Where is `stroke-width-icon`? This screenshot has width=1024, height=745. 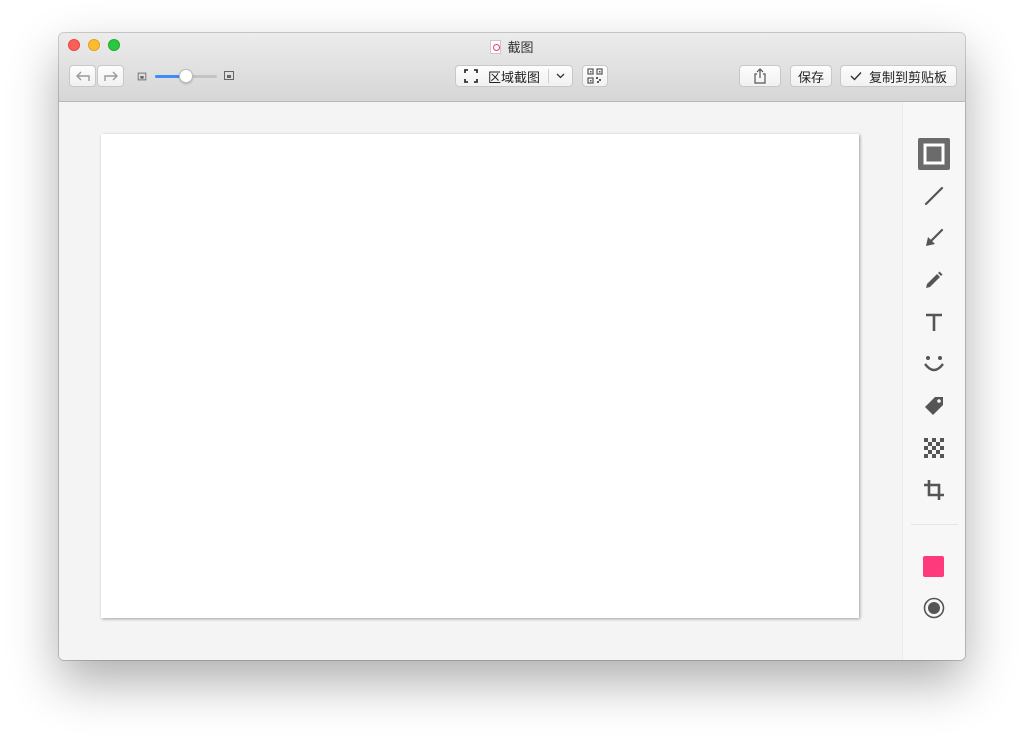 stroke-width-icon is located at coordinates (934, 608).